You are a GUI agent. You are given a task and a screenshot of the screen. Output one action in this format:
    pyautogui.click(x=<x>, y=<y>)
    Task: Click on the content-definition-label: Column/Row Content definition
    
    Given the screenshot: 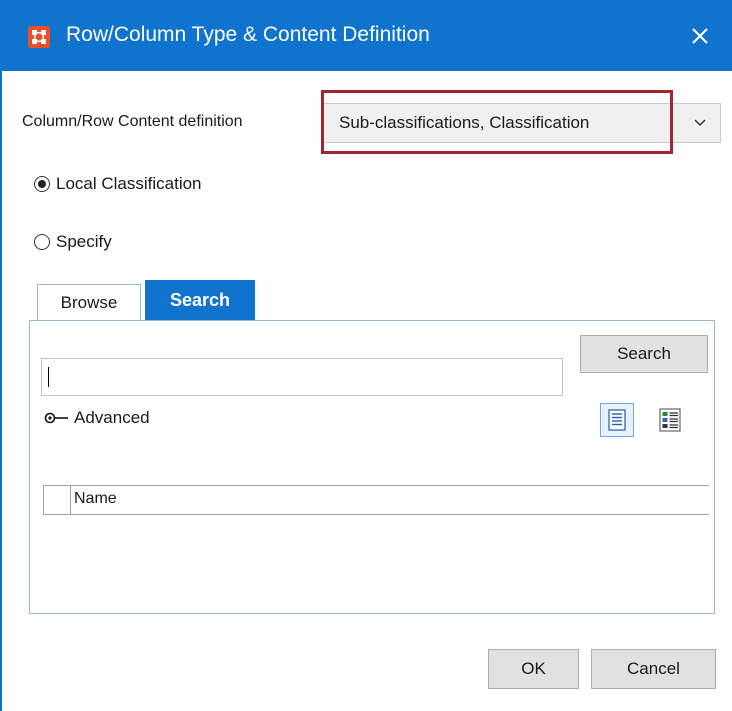 What is the action you would take?
    pyautogui.click(x=132, y=121)
    